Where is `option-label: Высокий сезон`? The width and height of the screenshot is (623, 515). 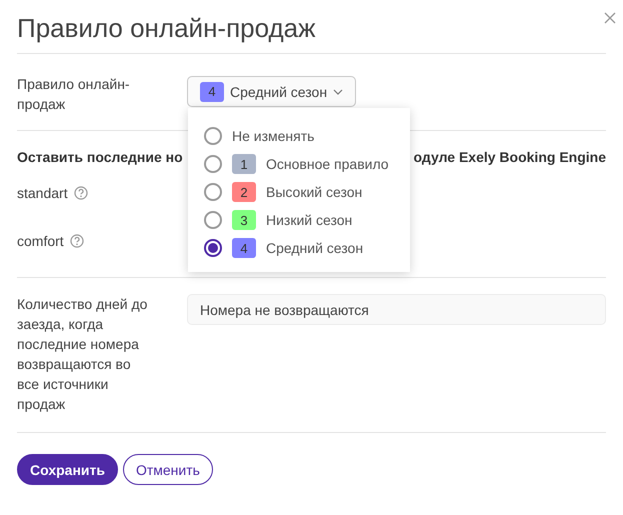 option-label: Высокий сезон is located at coordinates (314, 192).